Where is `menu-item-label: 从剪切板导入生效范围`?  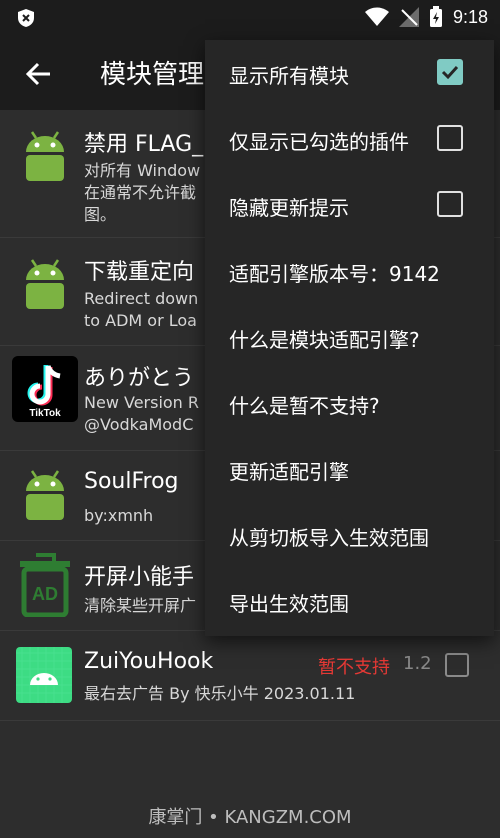 menu-item-label: 从剪切板导入生效范围 is located at coordinates (329, 538).